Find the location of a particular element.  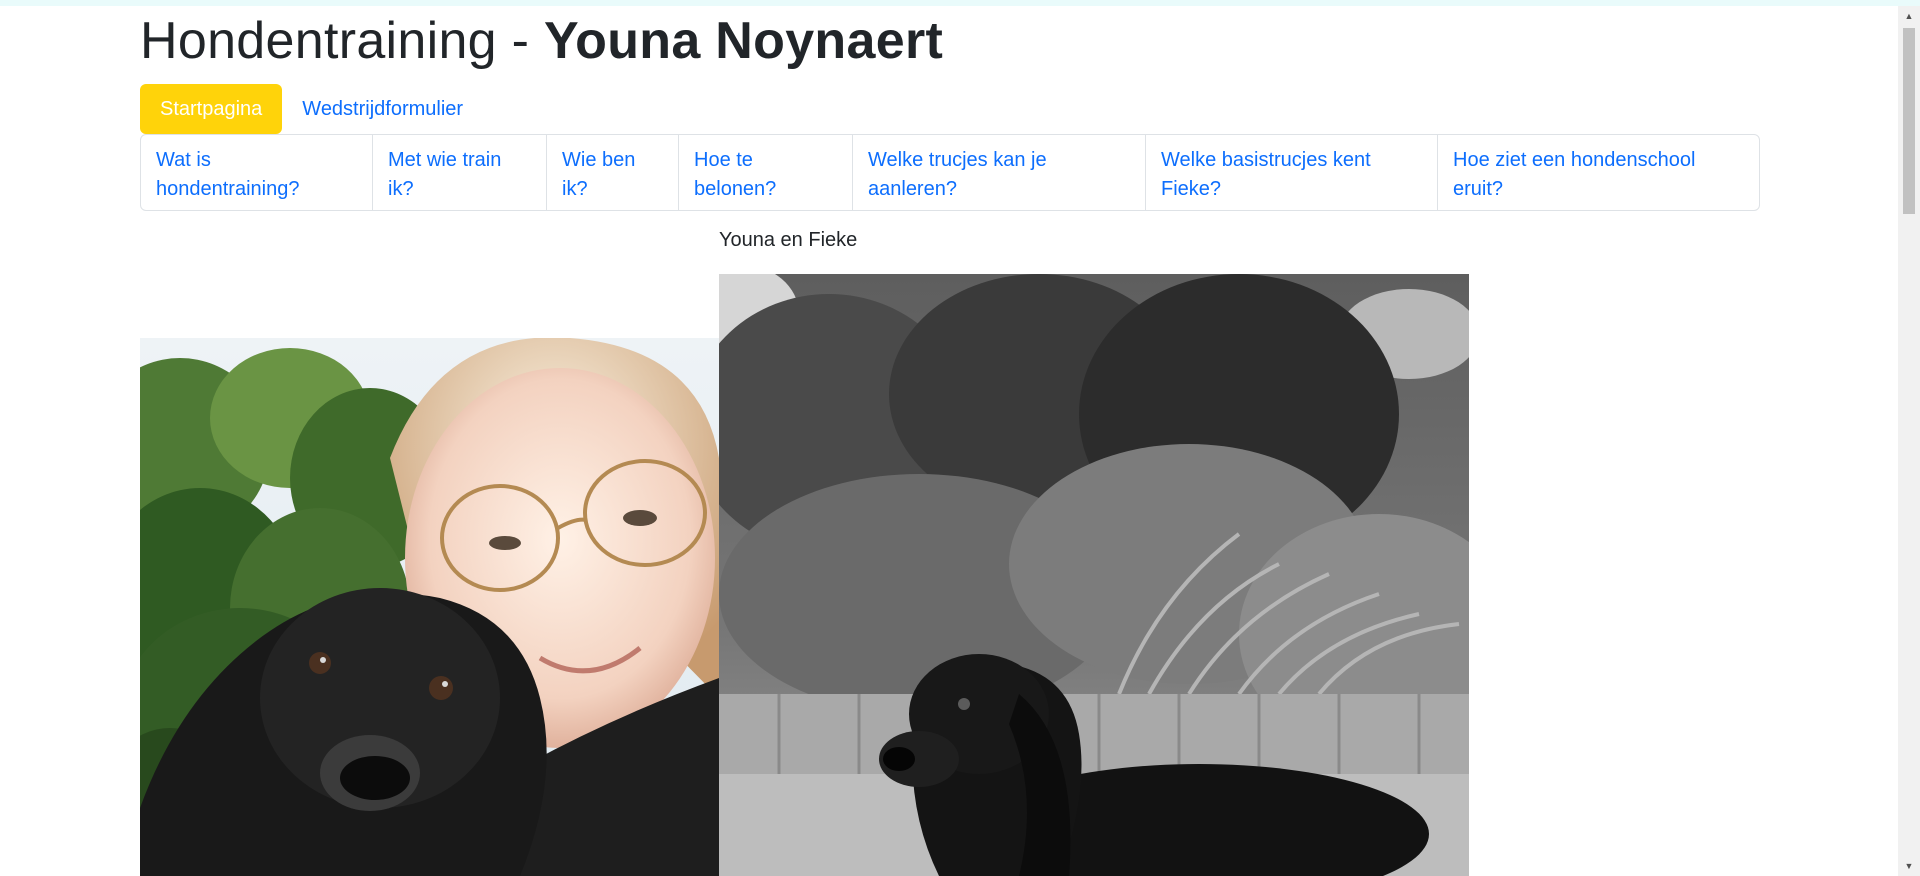

tab-wie-ben-ik: Wie ben ik? is located at coordinates (613, 172).